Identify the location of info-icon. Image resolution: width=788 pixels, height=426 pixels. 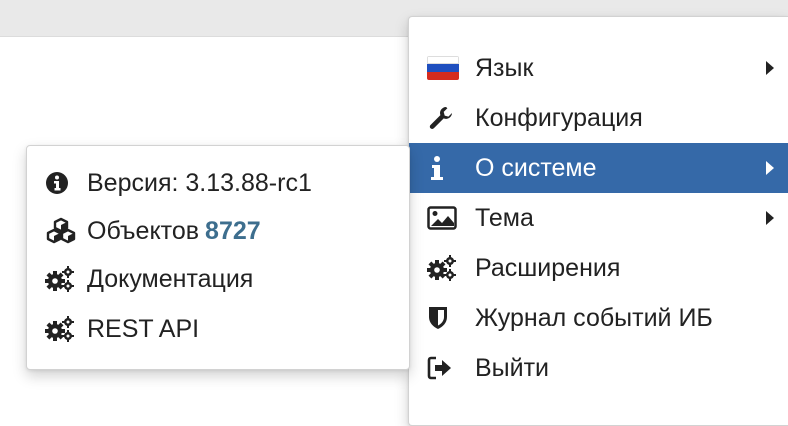
(445, 168).